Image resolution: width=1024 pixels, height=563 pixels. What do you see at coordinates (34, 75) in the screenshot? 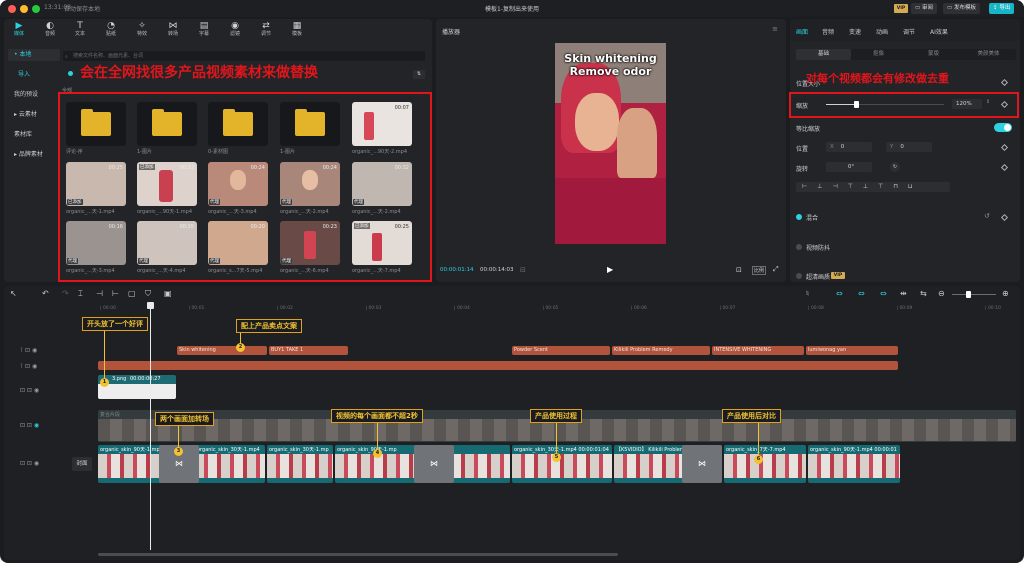
I see `sidebar-item-import: 导入` at bounding box center [34, 75].